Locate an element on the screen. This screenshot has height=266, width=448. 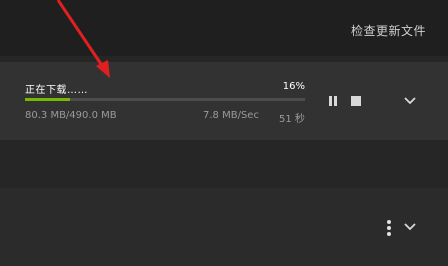
stop-icon is located at coordinates (356, 101).